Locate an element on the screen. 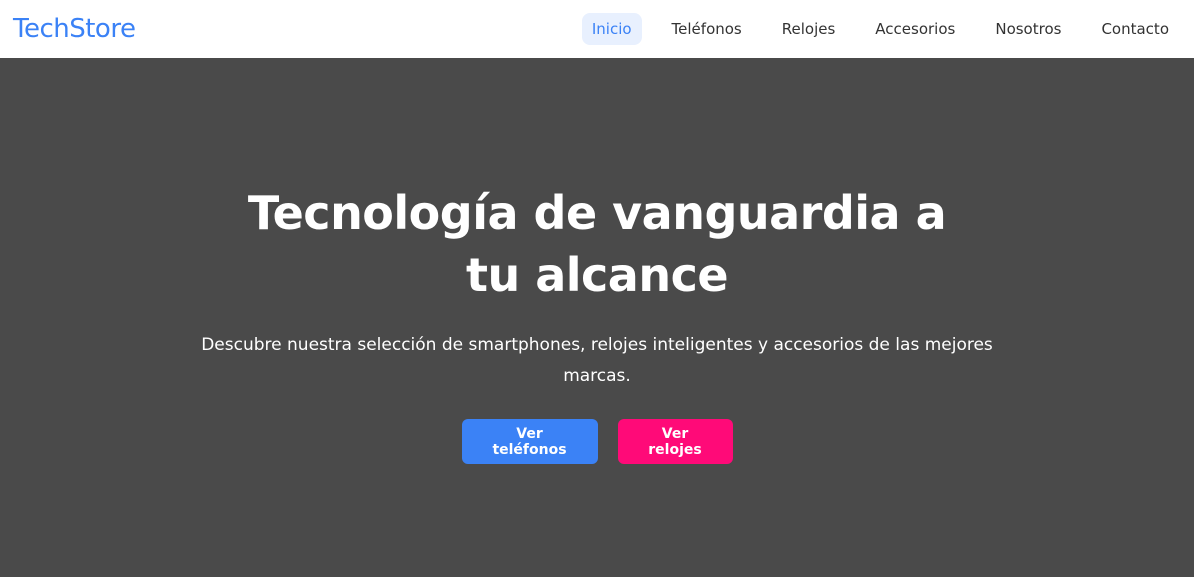 The image size is (1194, 577). nav-link-relojes: Relojes is located at coordinates (809, 29).